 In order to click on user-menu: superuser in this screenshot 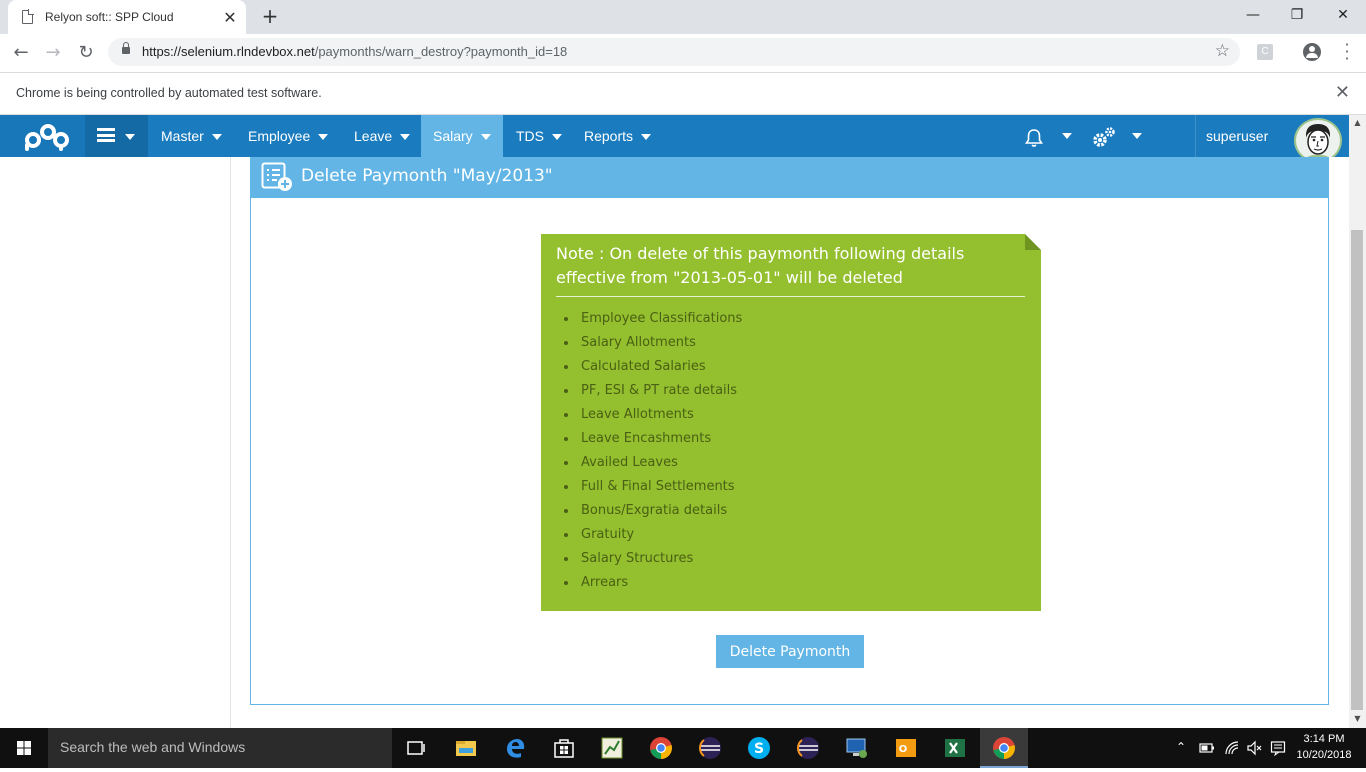, I will do `click(1272, 139)`.